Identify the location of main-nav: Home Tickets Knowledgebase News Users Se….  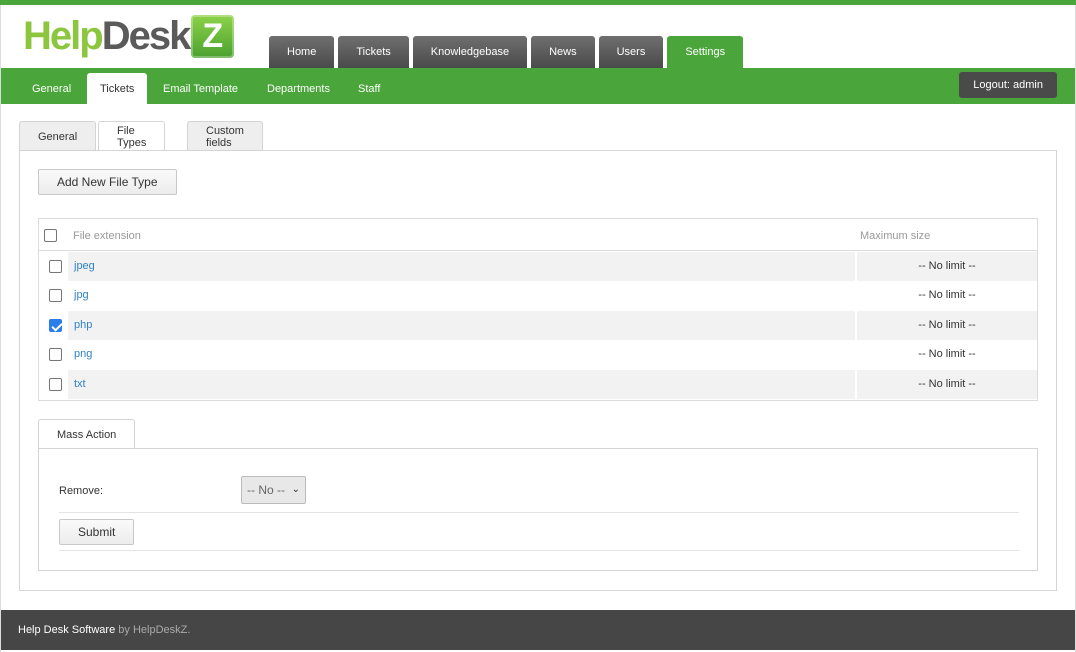
(506, 52).